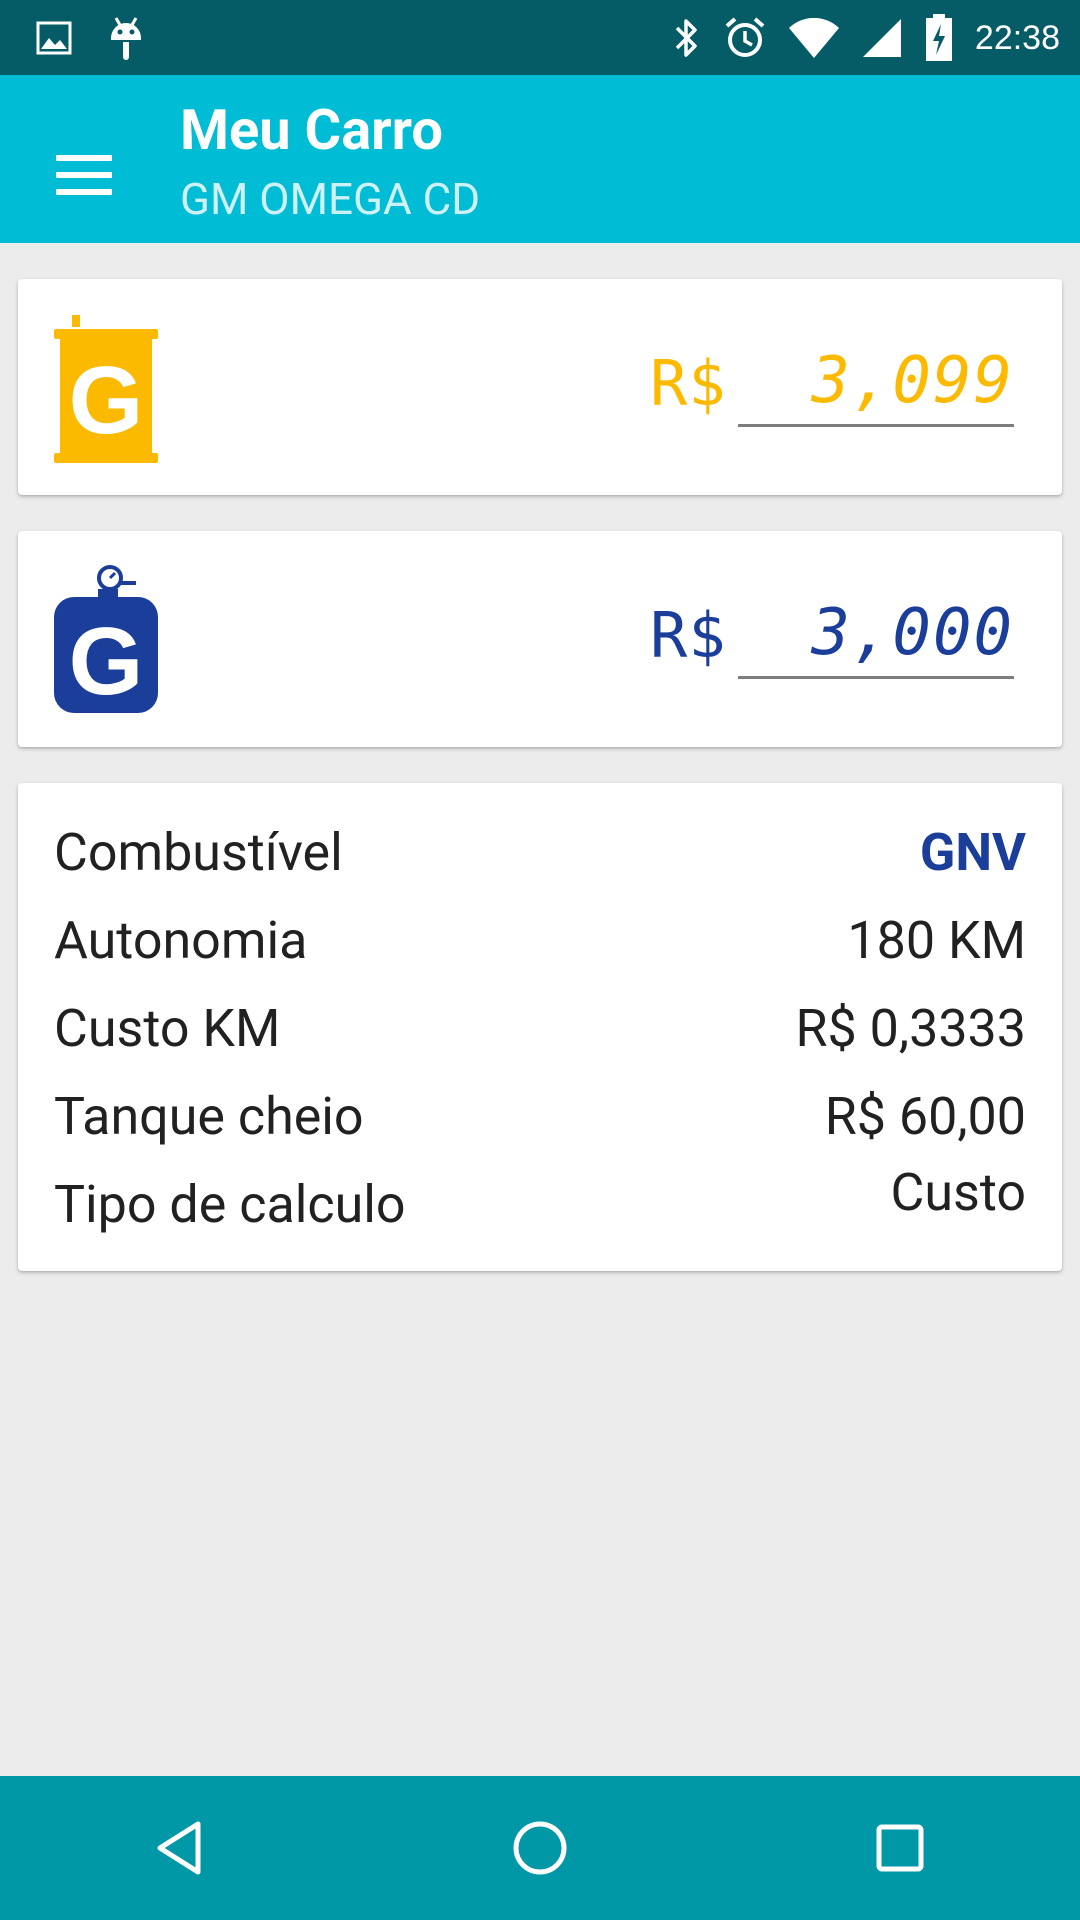 The height and width of the screenshot is (1920, 1080). I want to click on full-tank-value: R$ 60,00, so click(925, 1116).